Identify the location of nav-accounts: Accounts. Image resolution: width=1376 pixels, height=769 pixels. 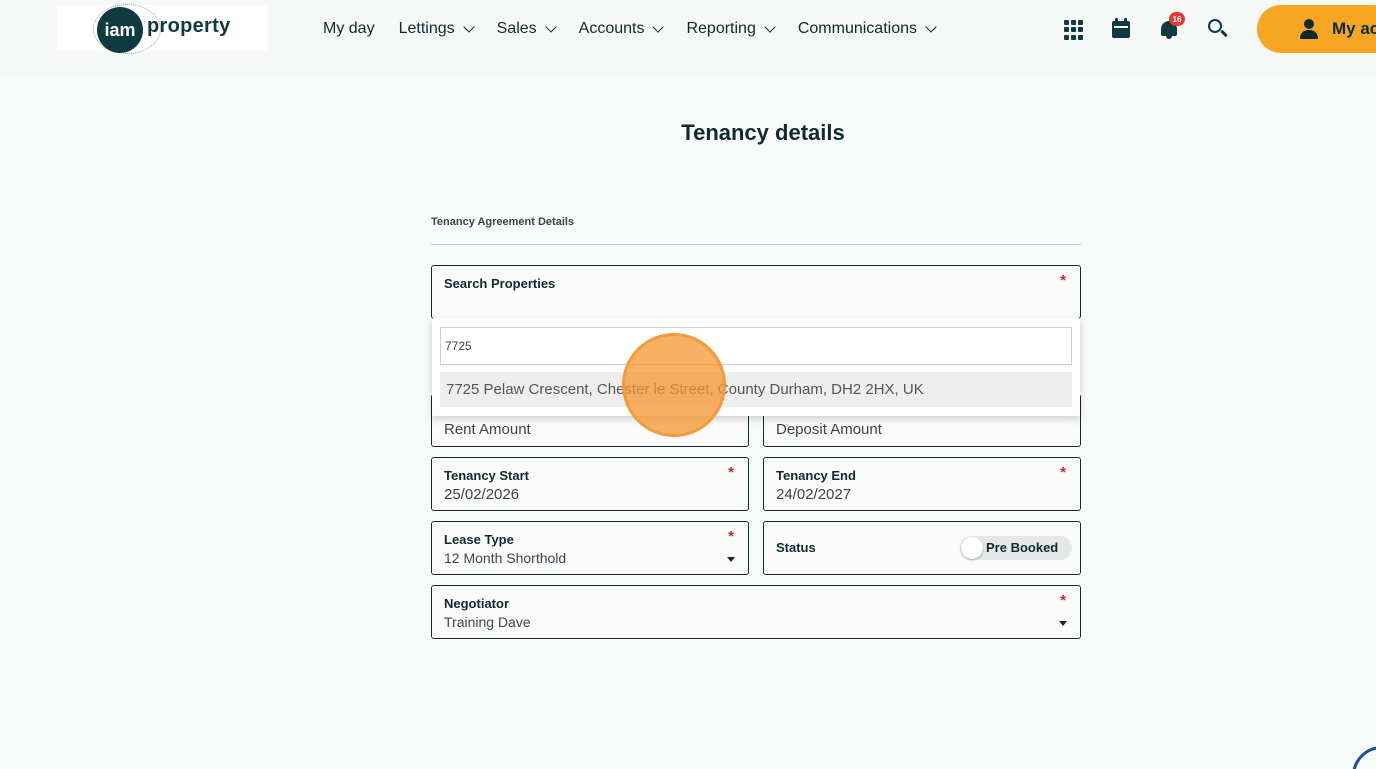
(621, 29).